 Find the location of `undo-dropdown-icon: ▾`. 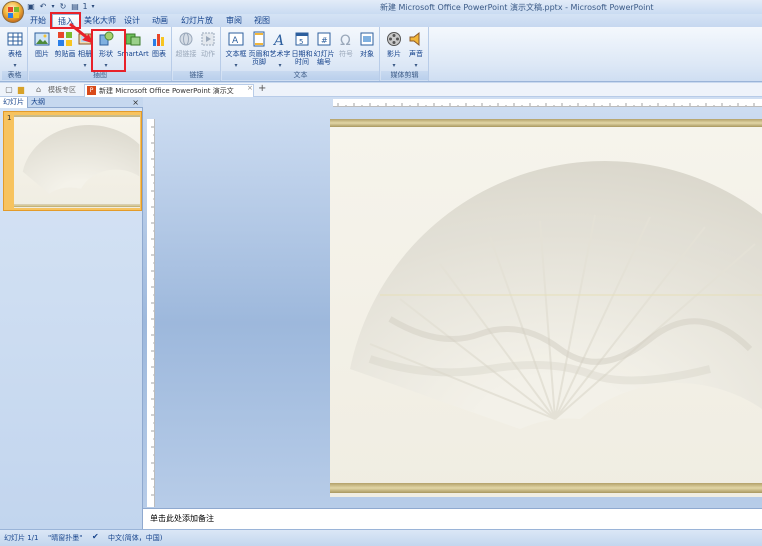

undo-dropdown-icon: ▾ is located at coordinates (53, 7).